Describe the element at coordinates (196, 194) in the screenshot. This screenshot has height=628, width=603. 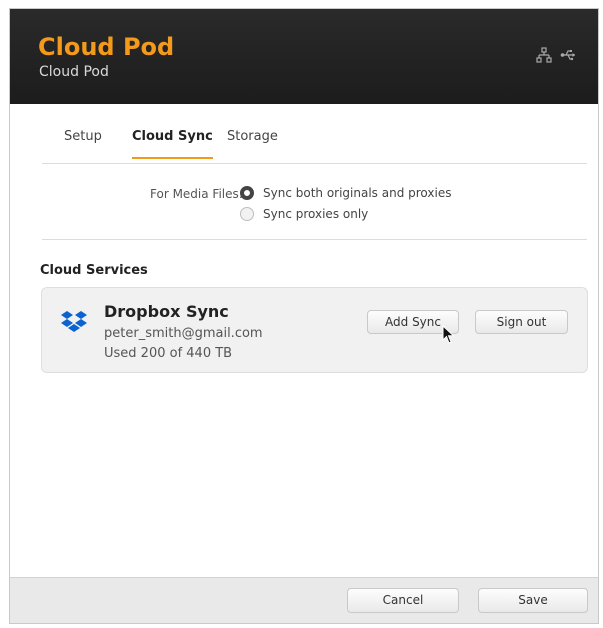
I see `media-files-label: For Media Files:` at that location.